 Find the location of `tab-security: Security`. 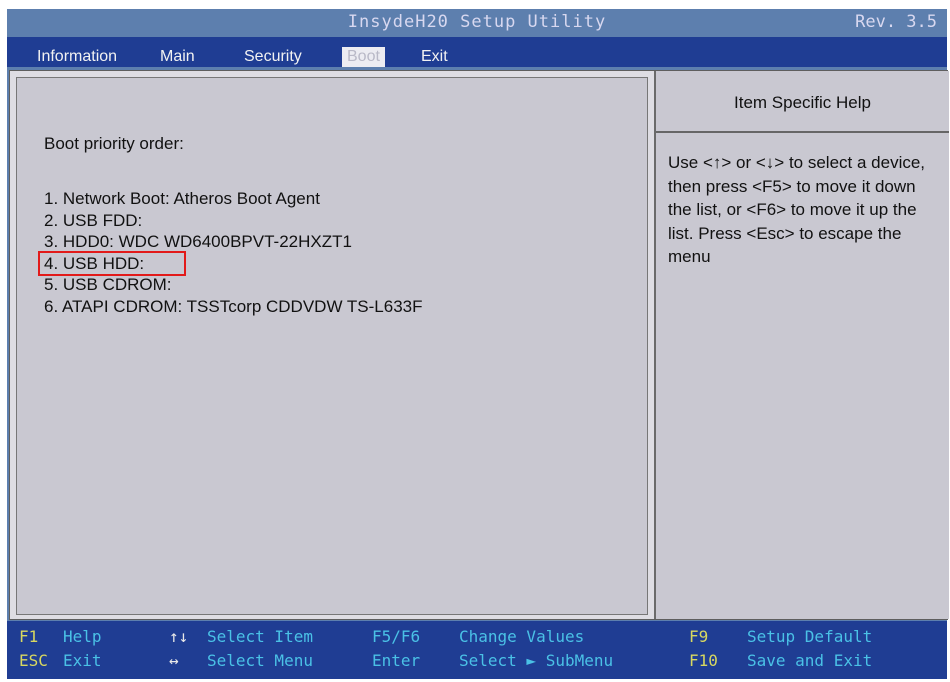

tab-security: Security is located at coordinates (273, 57).